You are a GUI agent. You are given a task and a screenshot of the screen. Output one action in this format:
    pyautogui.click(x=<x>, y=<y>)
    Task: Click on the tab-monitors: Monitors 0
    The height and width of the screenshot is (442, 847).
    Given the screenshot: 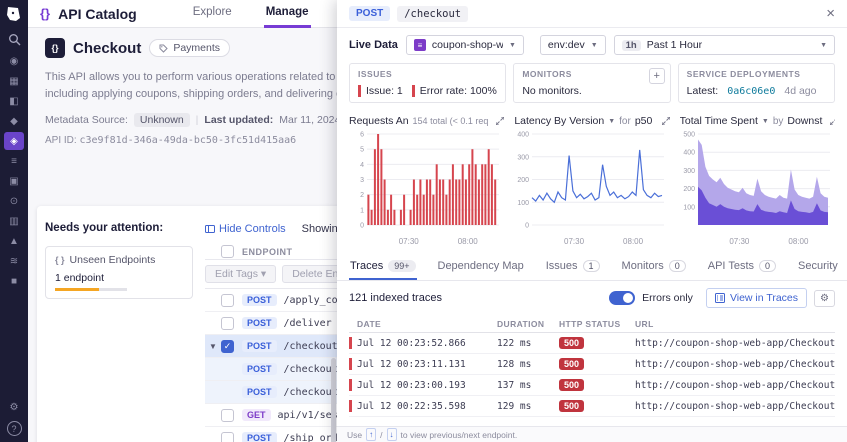 What is the action you would take?
    pyautogui.click(x=654, y=266)
    